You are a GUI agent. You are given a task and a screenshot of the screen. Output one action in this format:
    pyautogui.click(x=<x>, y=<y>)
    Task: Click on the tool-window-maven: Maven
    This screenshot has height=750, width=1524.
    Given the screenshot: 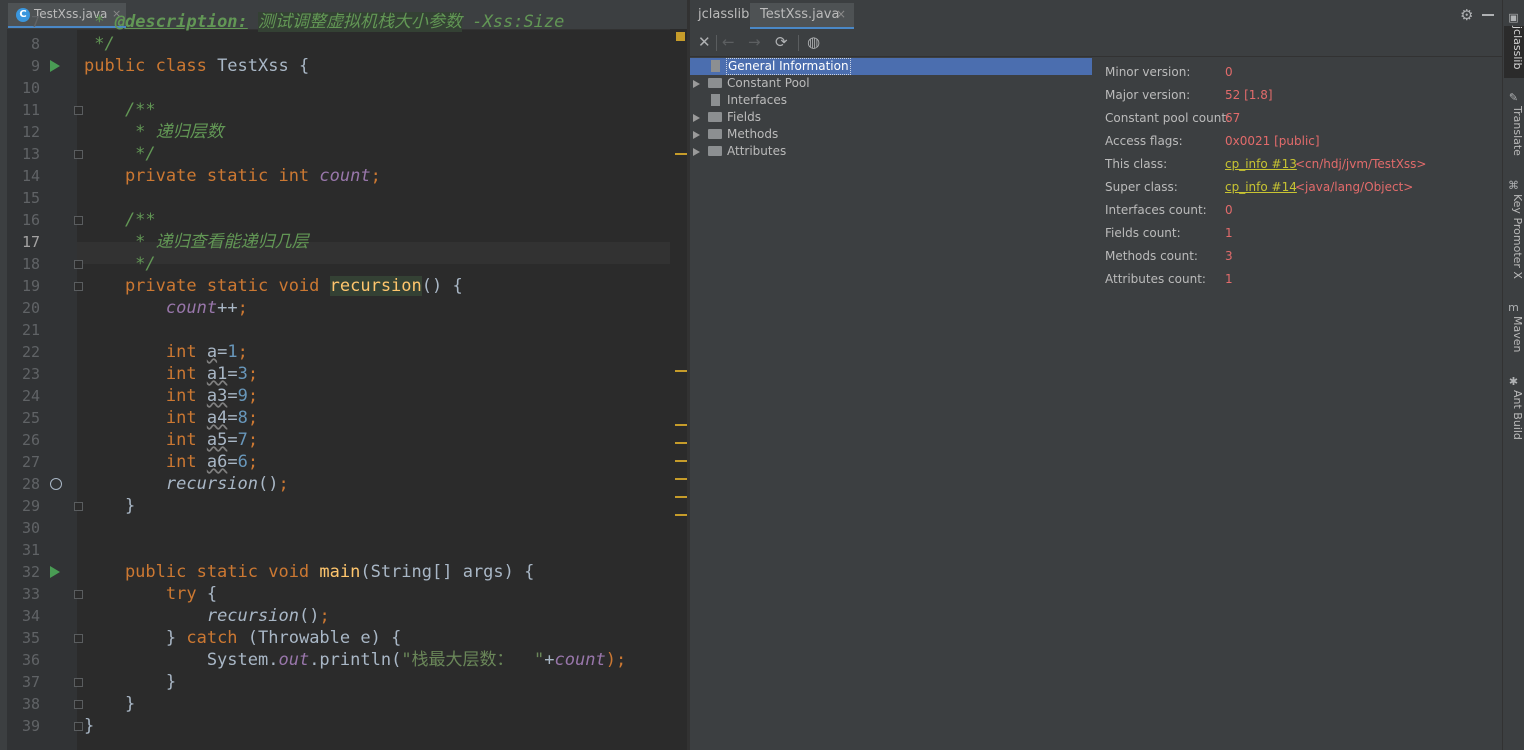 What is the action you would take?
    pyautogui.click(x=1514, y=344)
    